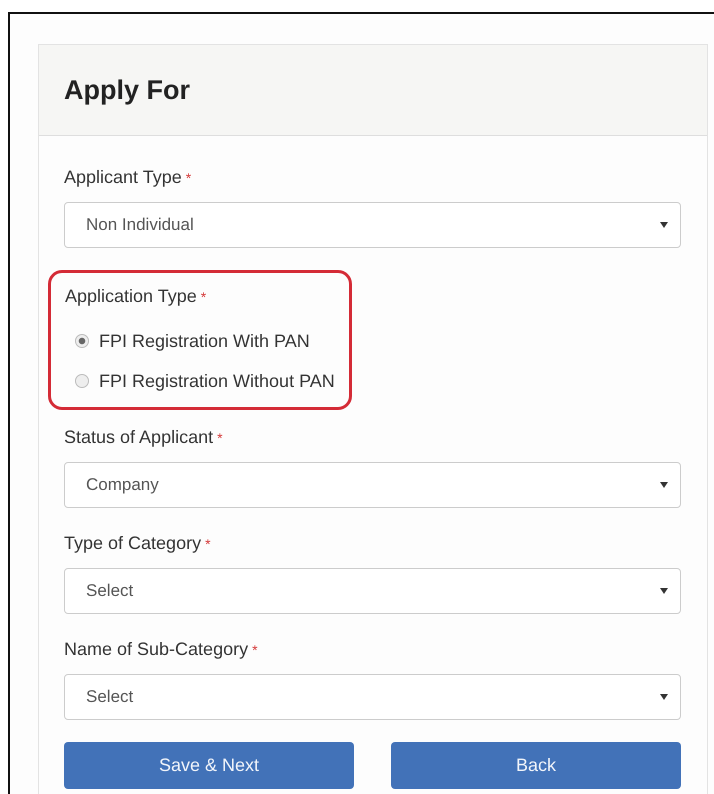 This screenshot has width=714, height=794. Describe the element at coordinates (140, 225) in the screenshot. I see `select-value: Non Individual` at that location.